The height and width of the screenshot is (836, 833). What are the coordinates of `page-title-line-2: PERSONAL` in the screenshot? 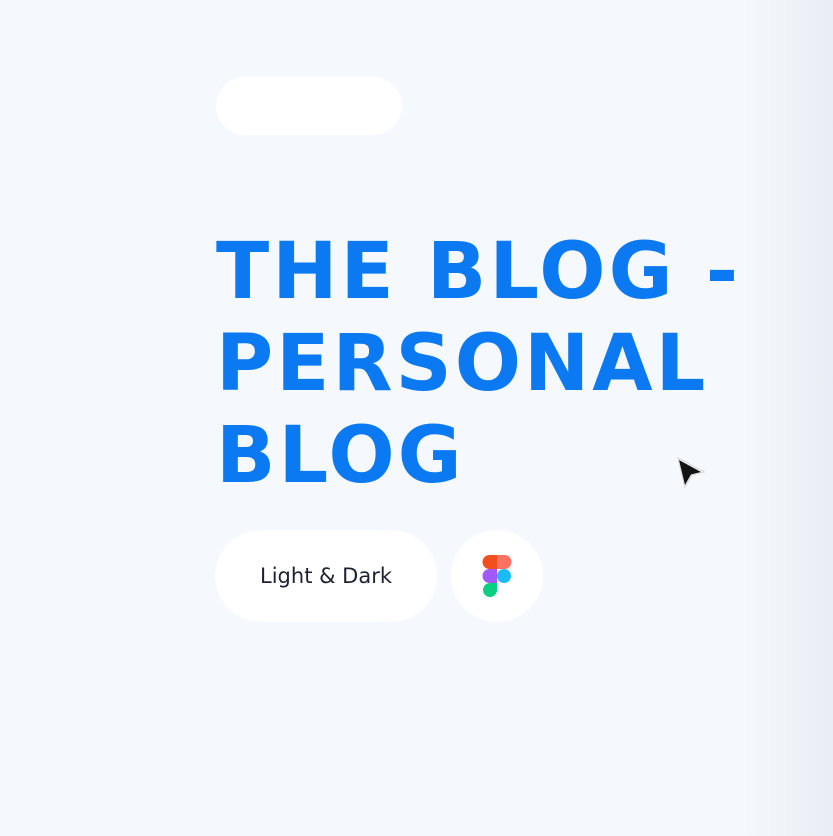 It's located at (462, 364).